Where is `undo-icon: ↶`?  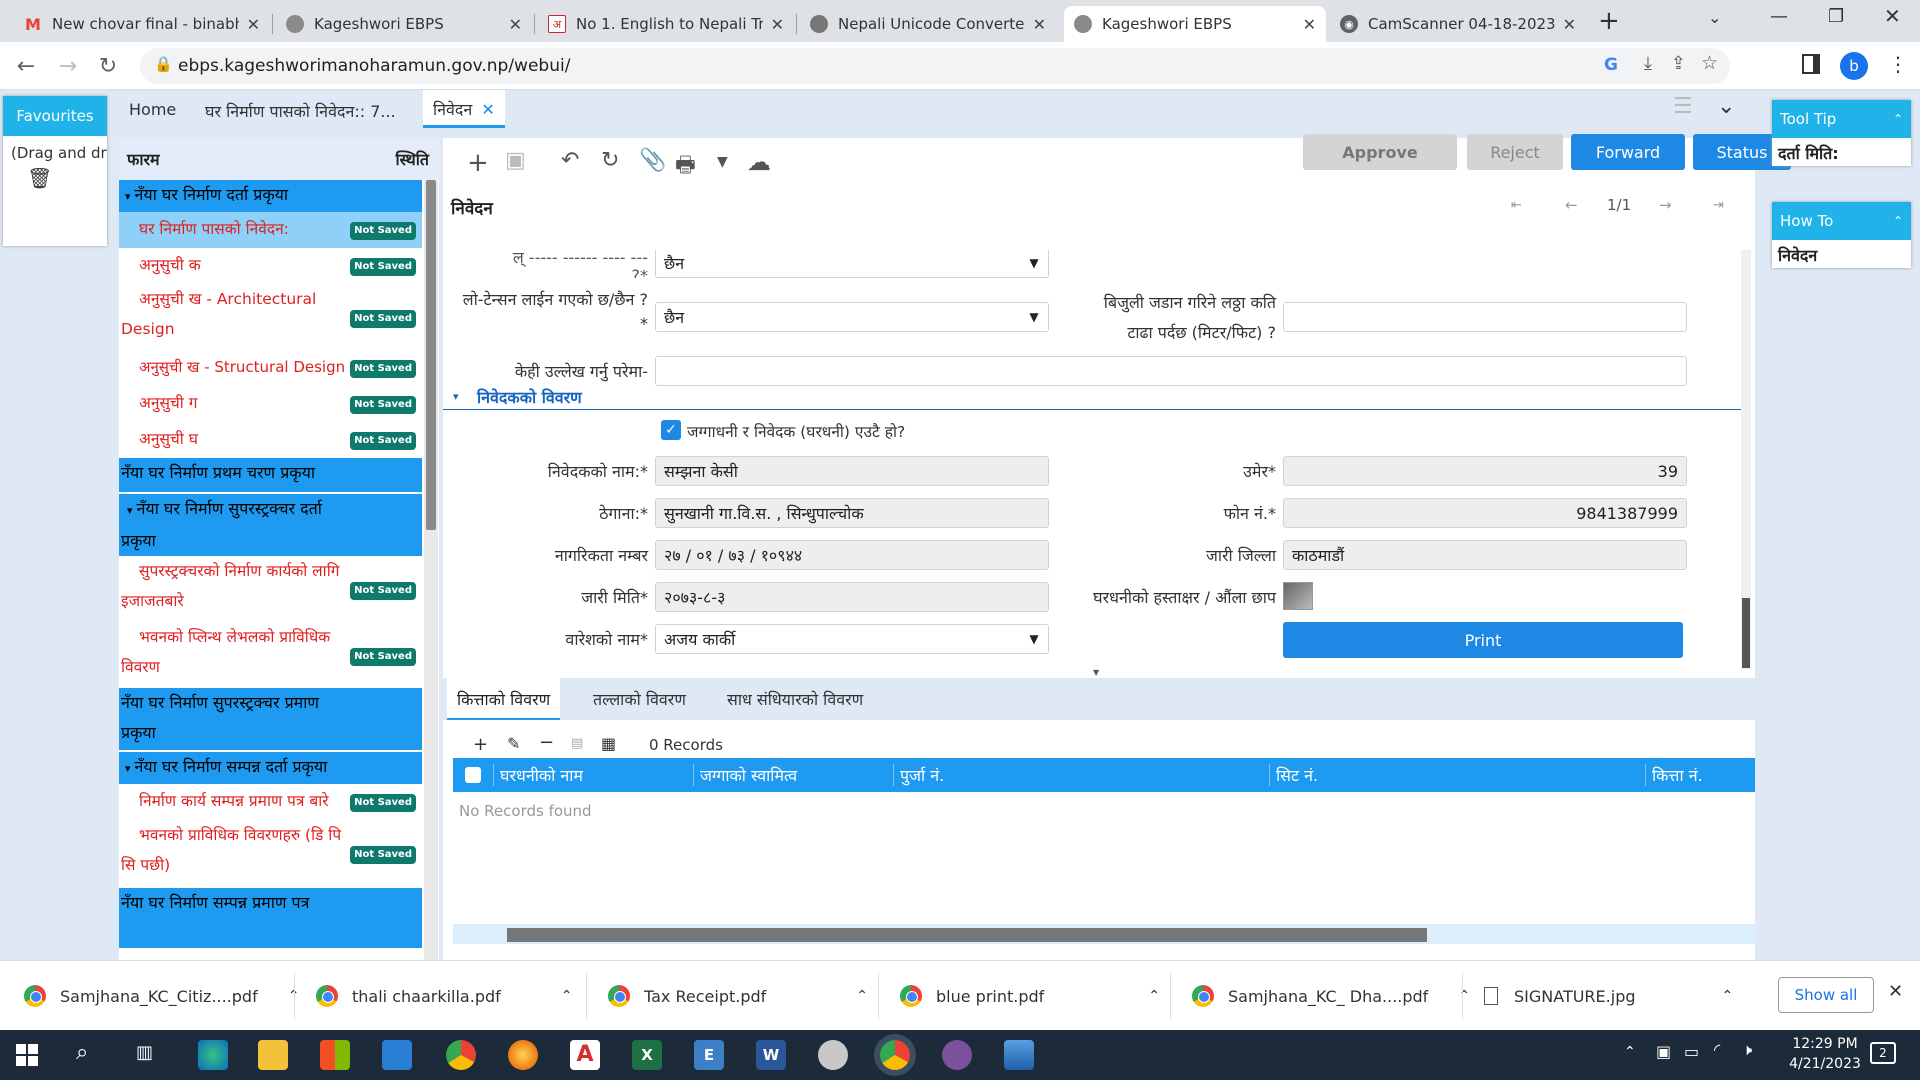 undo-icon: ↶ is located at coordinates (570, 160).